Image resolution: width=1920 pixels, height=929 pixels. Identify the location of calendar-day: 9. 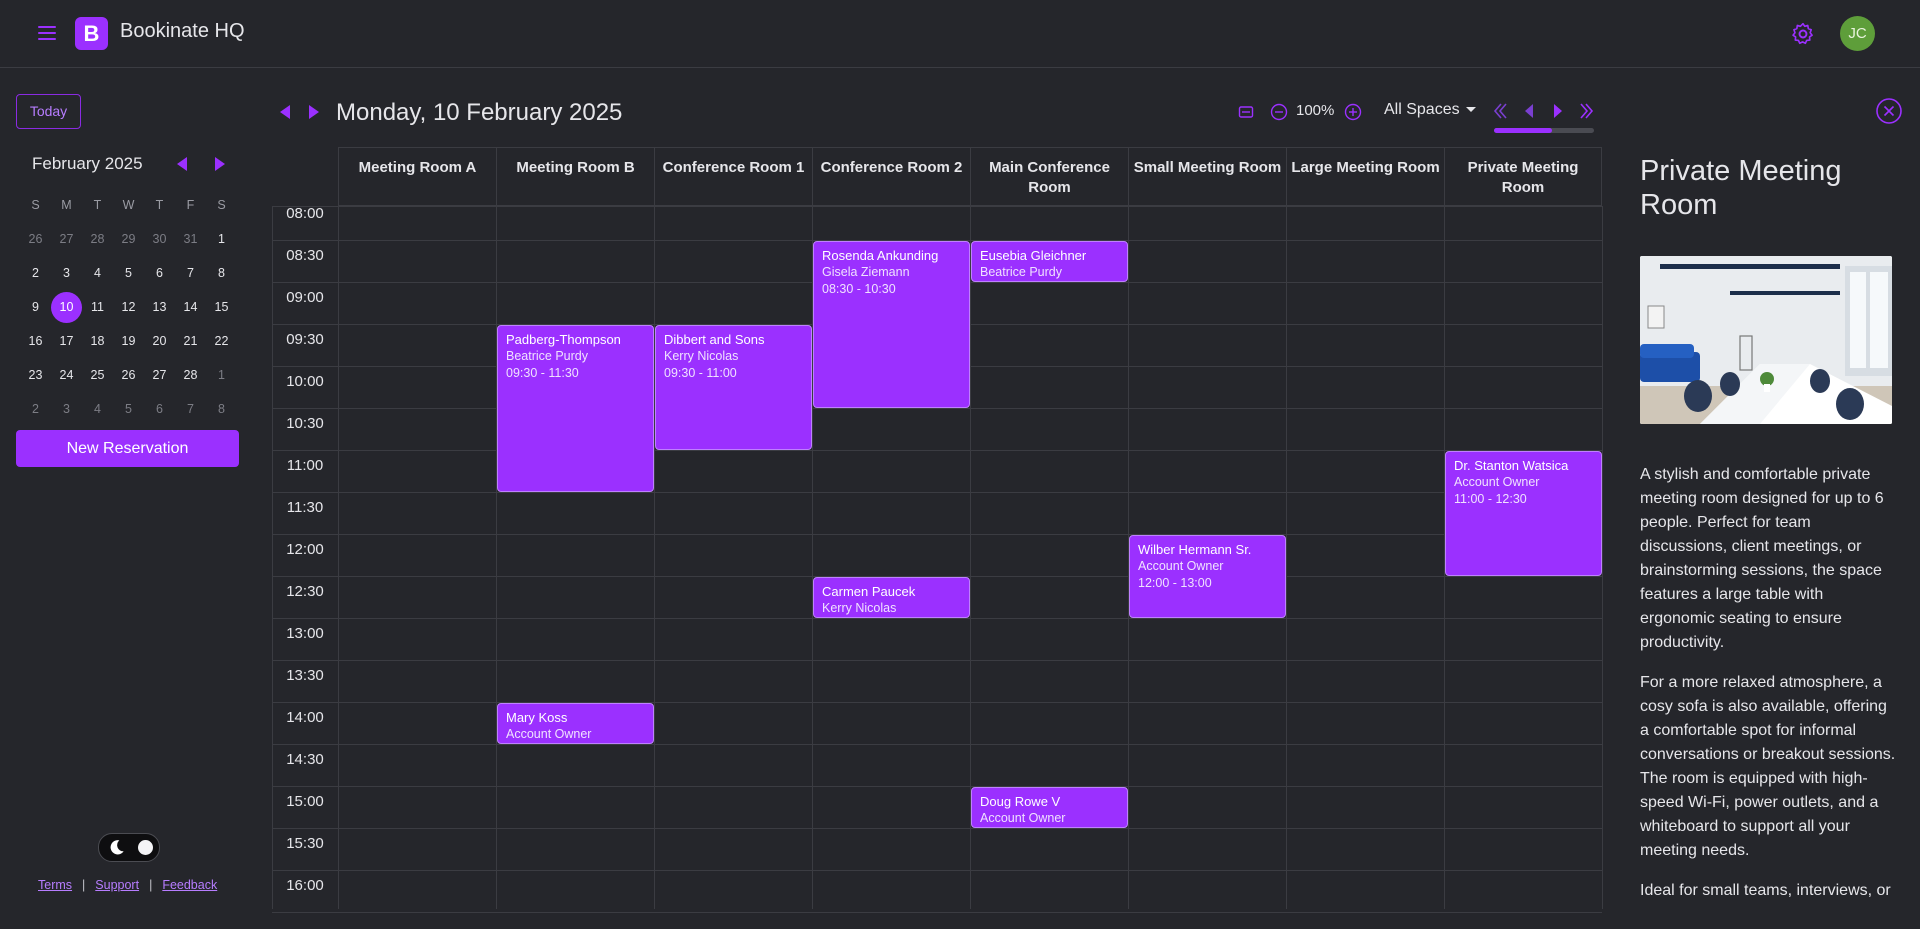
(35, 307).